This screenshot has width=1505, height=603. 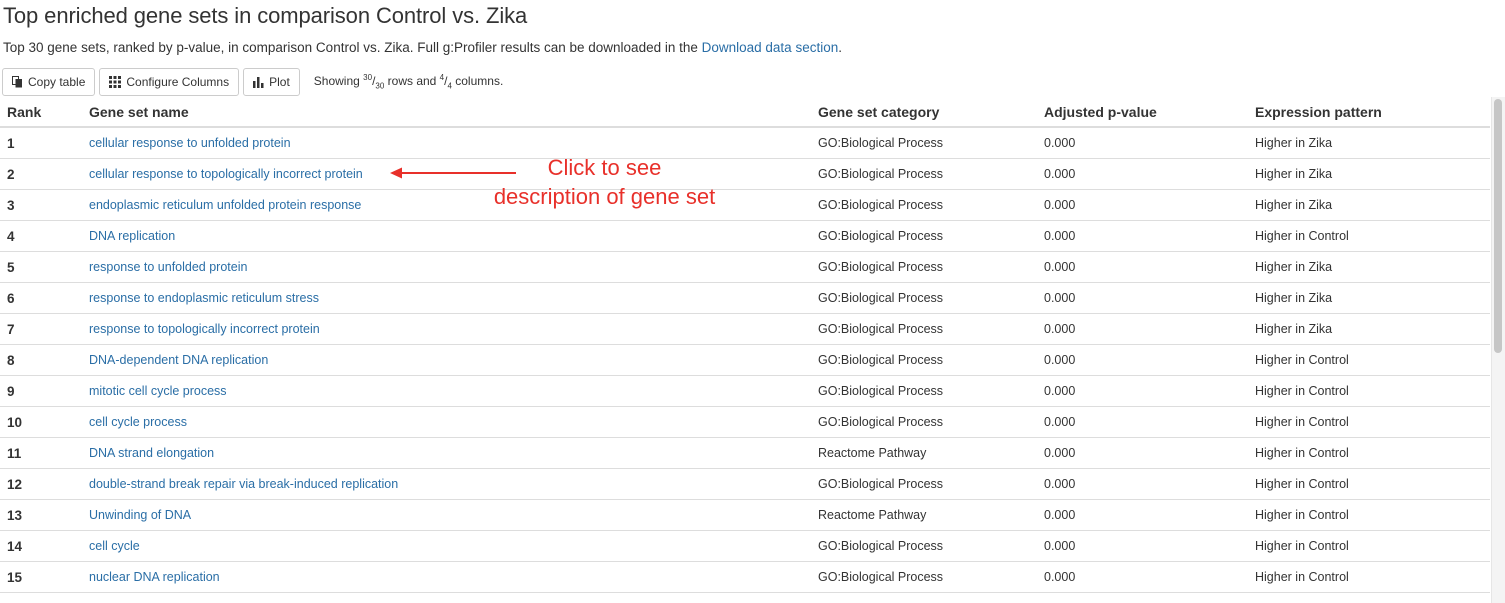 I want to click on rank-cell: 6, so click(x=41, y=298).